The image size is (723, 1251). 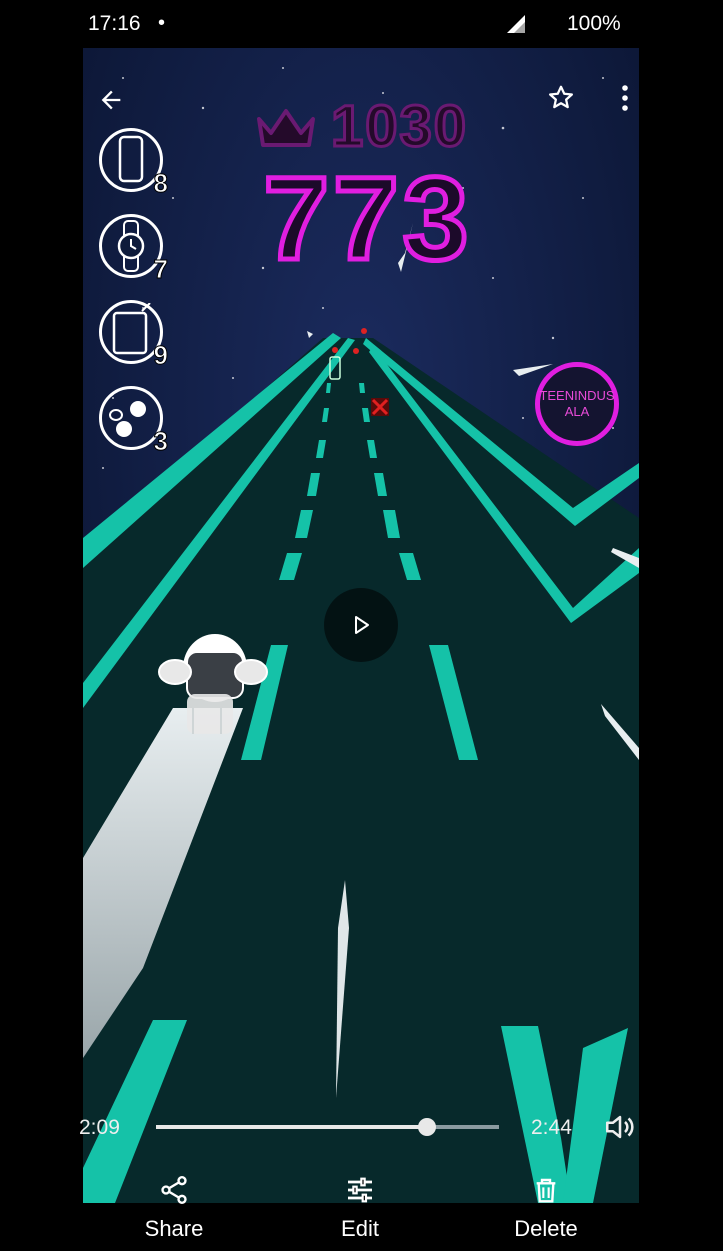 What do you see at coordinates (161, 269) in the screenshot?
I see `item-count: 7` at bounding box center [161, 269].